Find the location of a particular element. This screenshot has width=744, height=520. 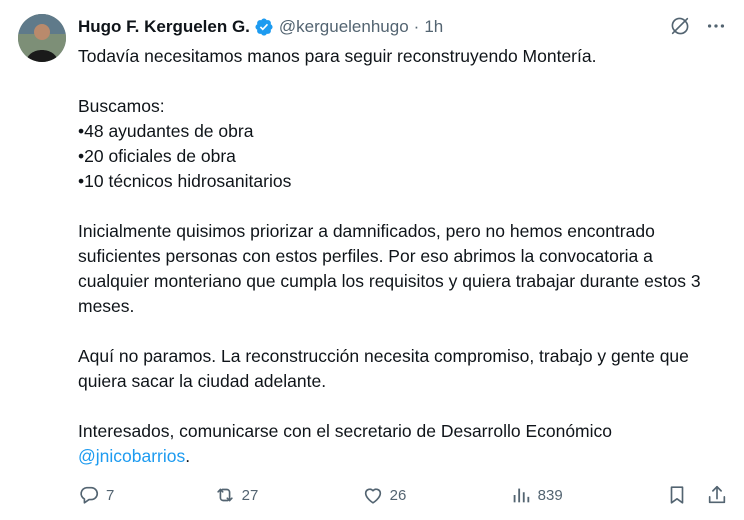

author-handle: @kerguelenhugo is located at coordinates (344, 27).